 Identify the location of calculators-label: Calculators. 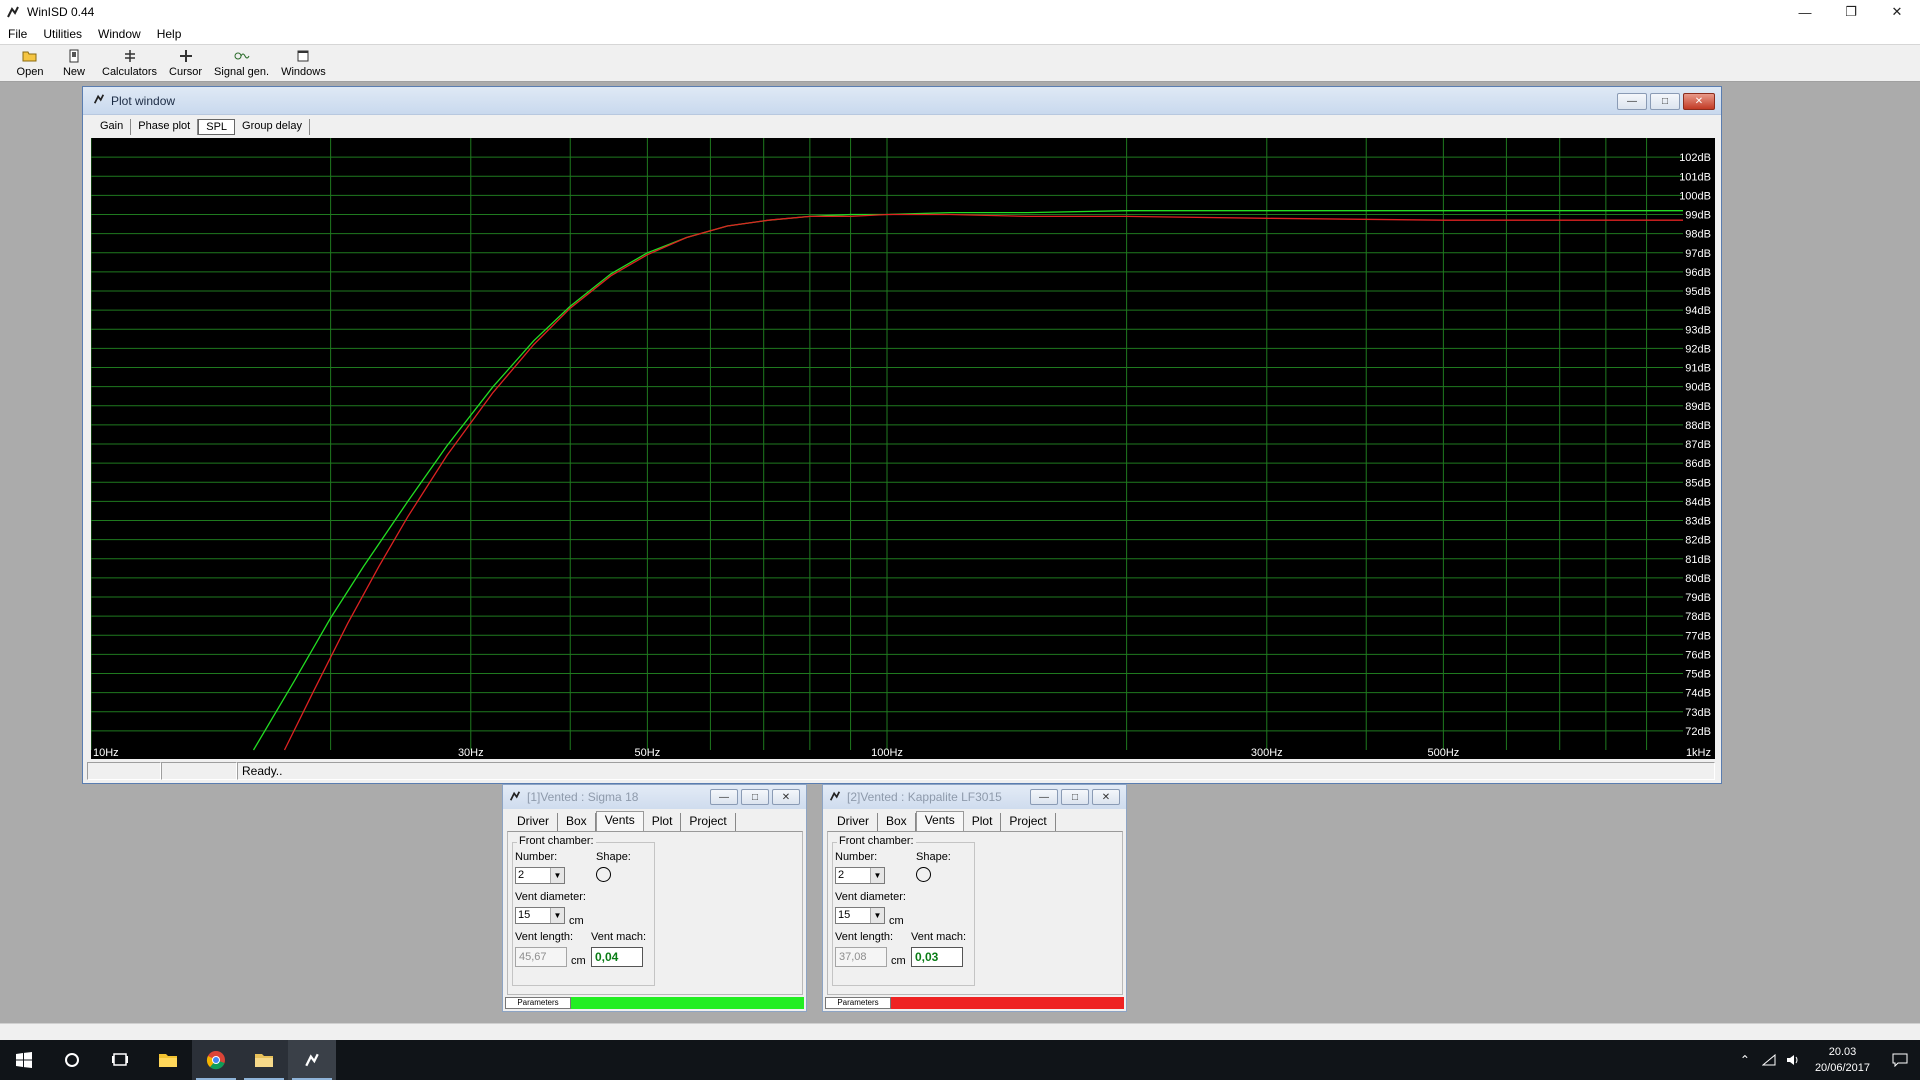
(130, 72).